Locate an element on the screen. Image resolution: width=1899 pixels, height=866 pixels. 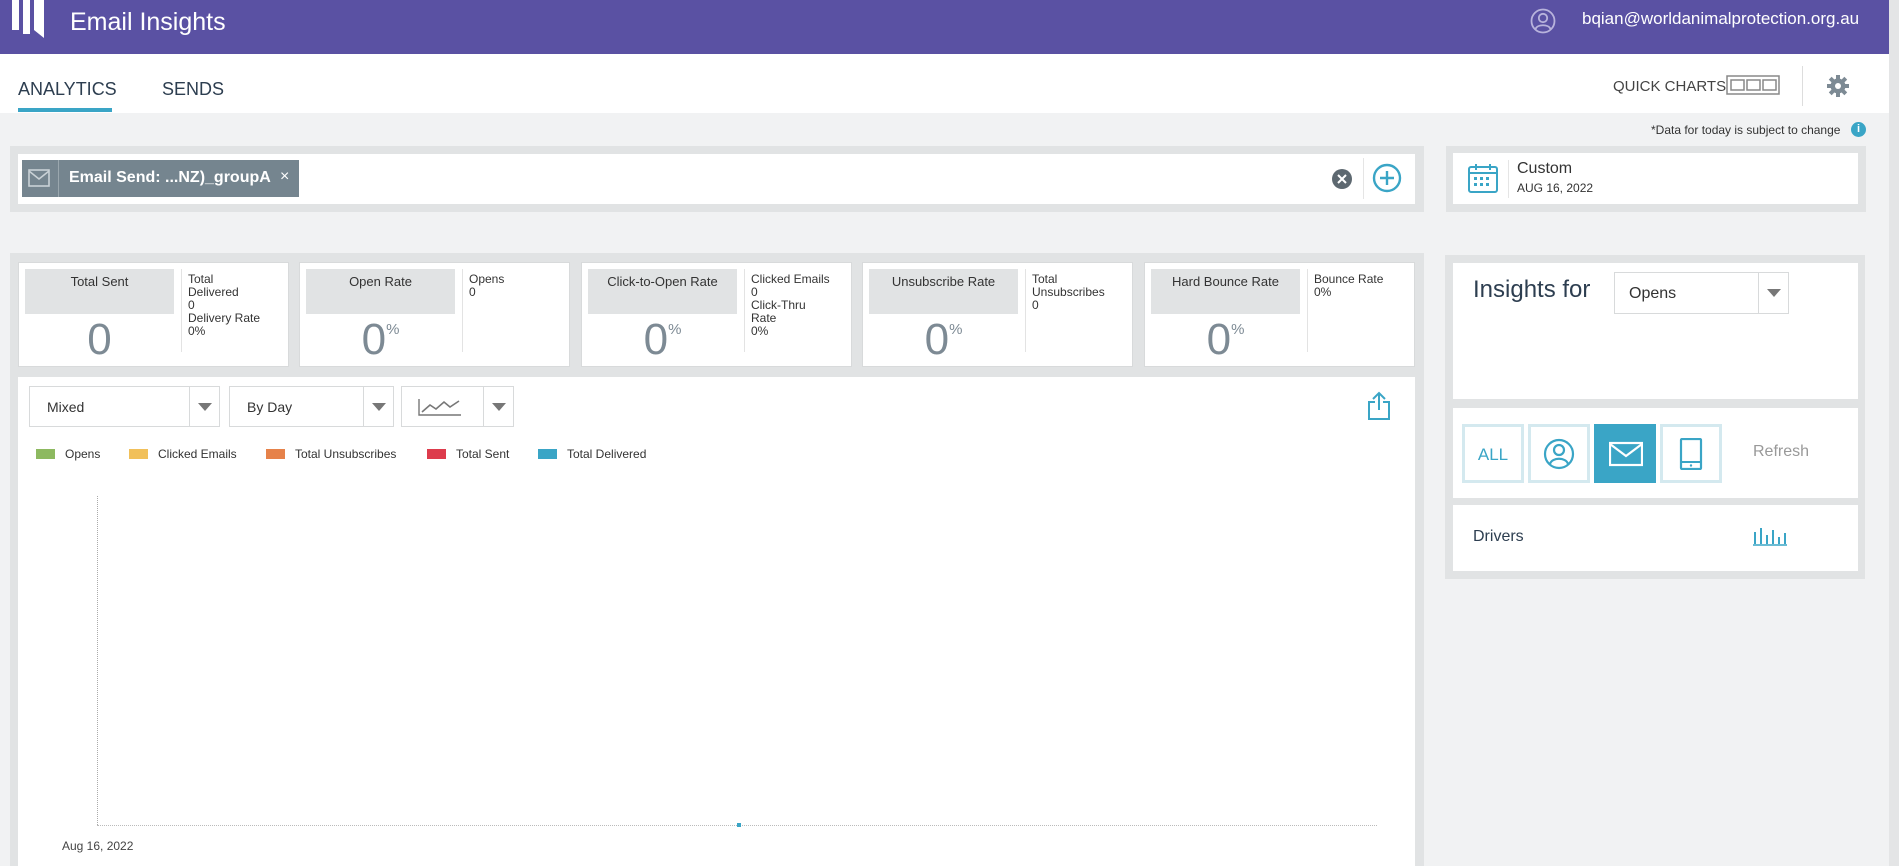
metric-details: Opens 0 is located at coordinates (487, 285).